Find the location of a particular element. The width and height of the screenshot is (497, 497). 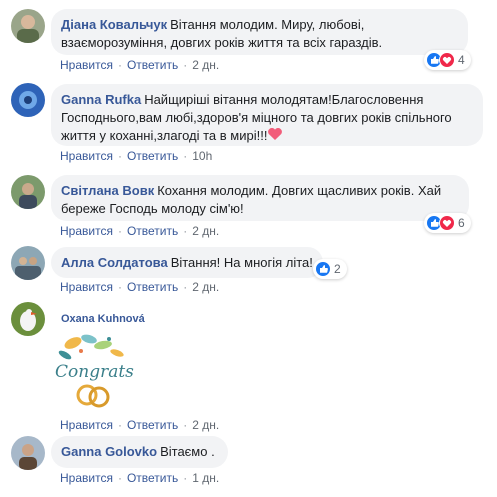

reactions-count: 2 is located at coordinates (337, 269).